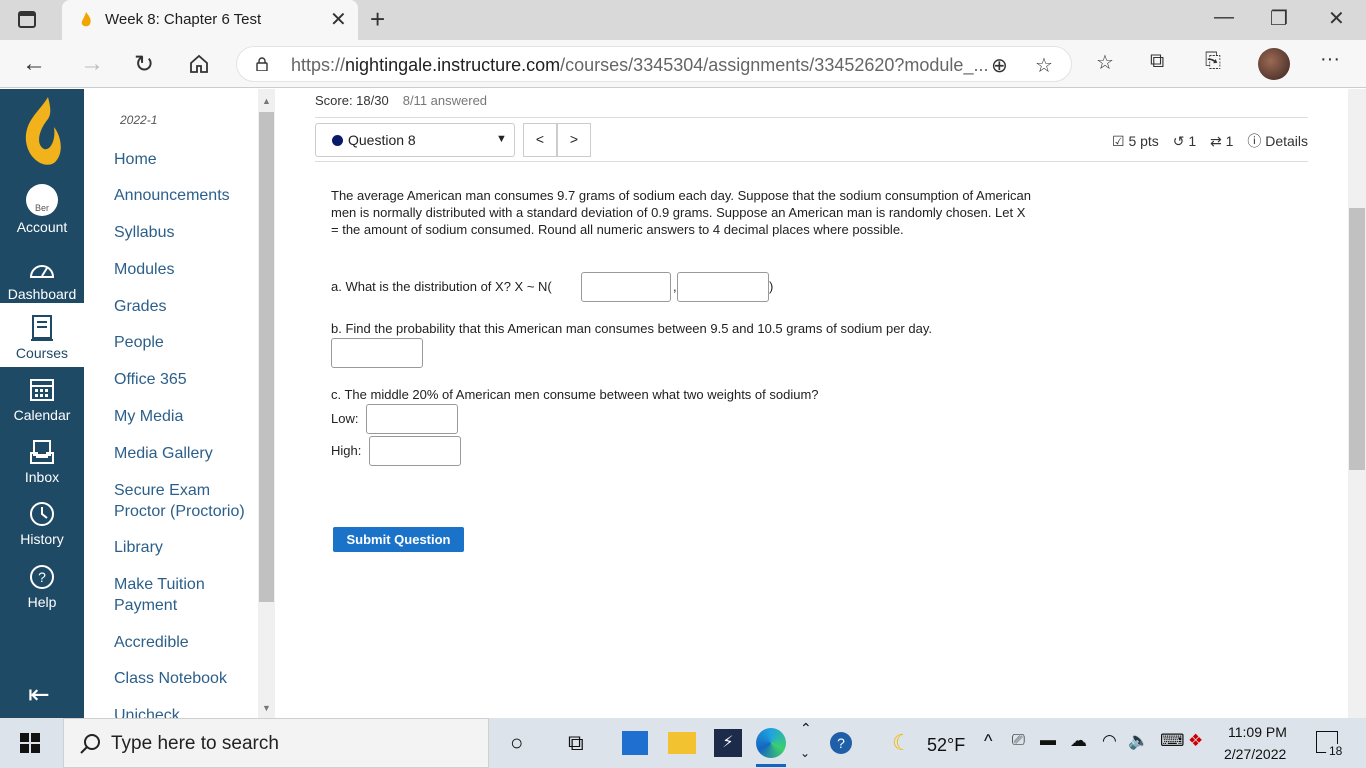 The width and height of the screenshot is (1366, 768). Describe the element at coordinates (516, 743) in the screenshot. I see `cortana-icon: ○` at that location.